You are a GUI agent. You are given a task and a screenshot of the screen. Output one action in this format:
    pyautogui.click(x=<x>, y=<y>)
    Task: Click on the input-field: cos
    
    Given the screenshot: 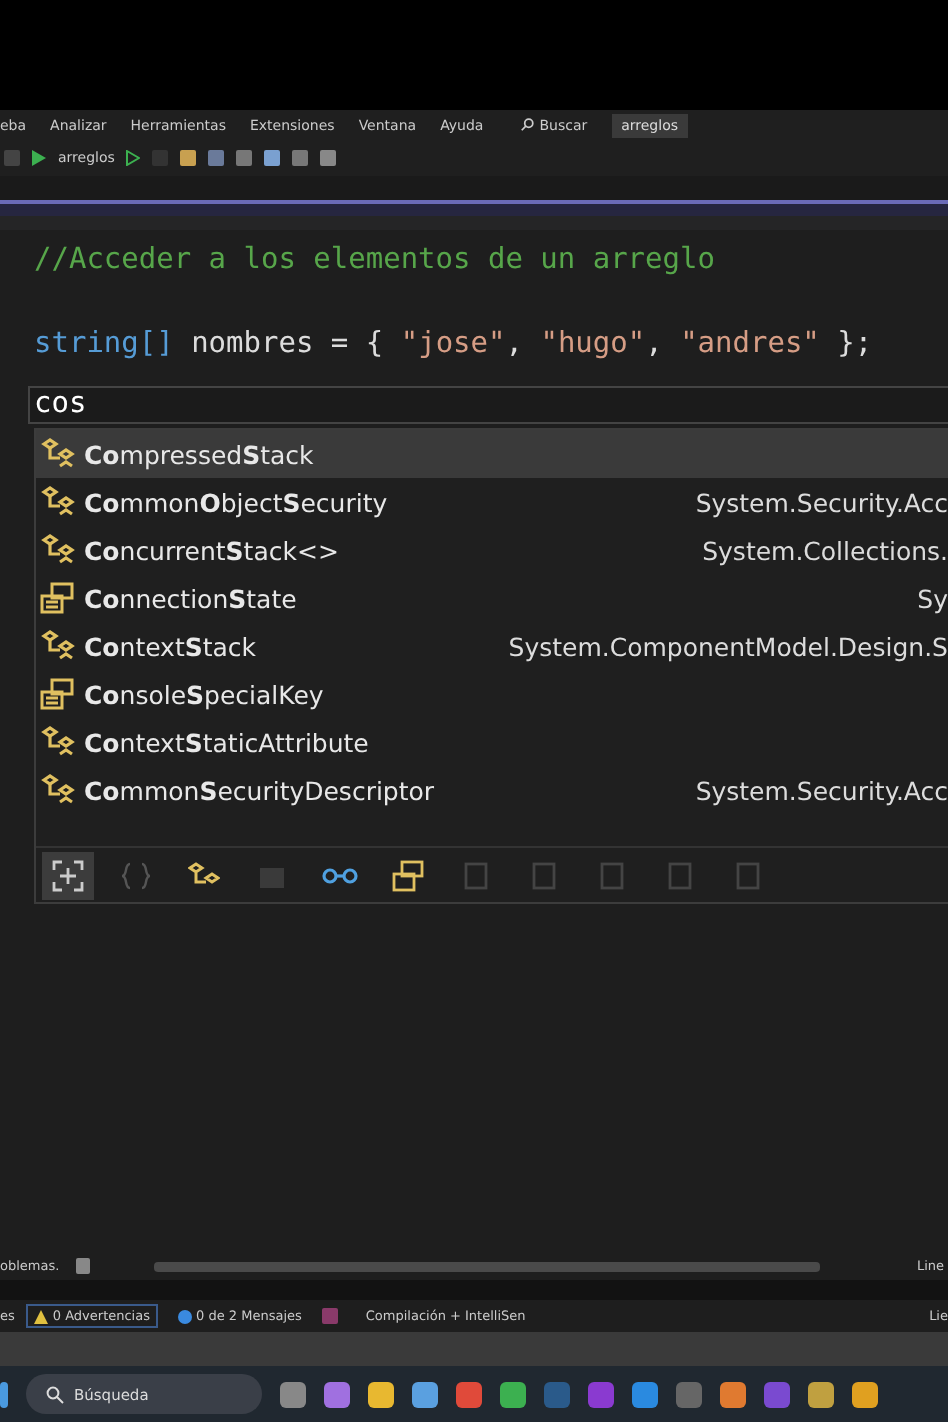 What is the action you would take?
    pyautogui.click(x=488, y=405)
    